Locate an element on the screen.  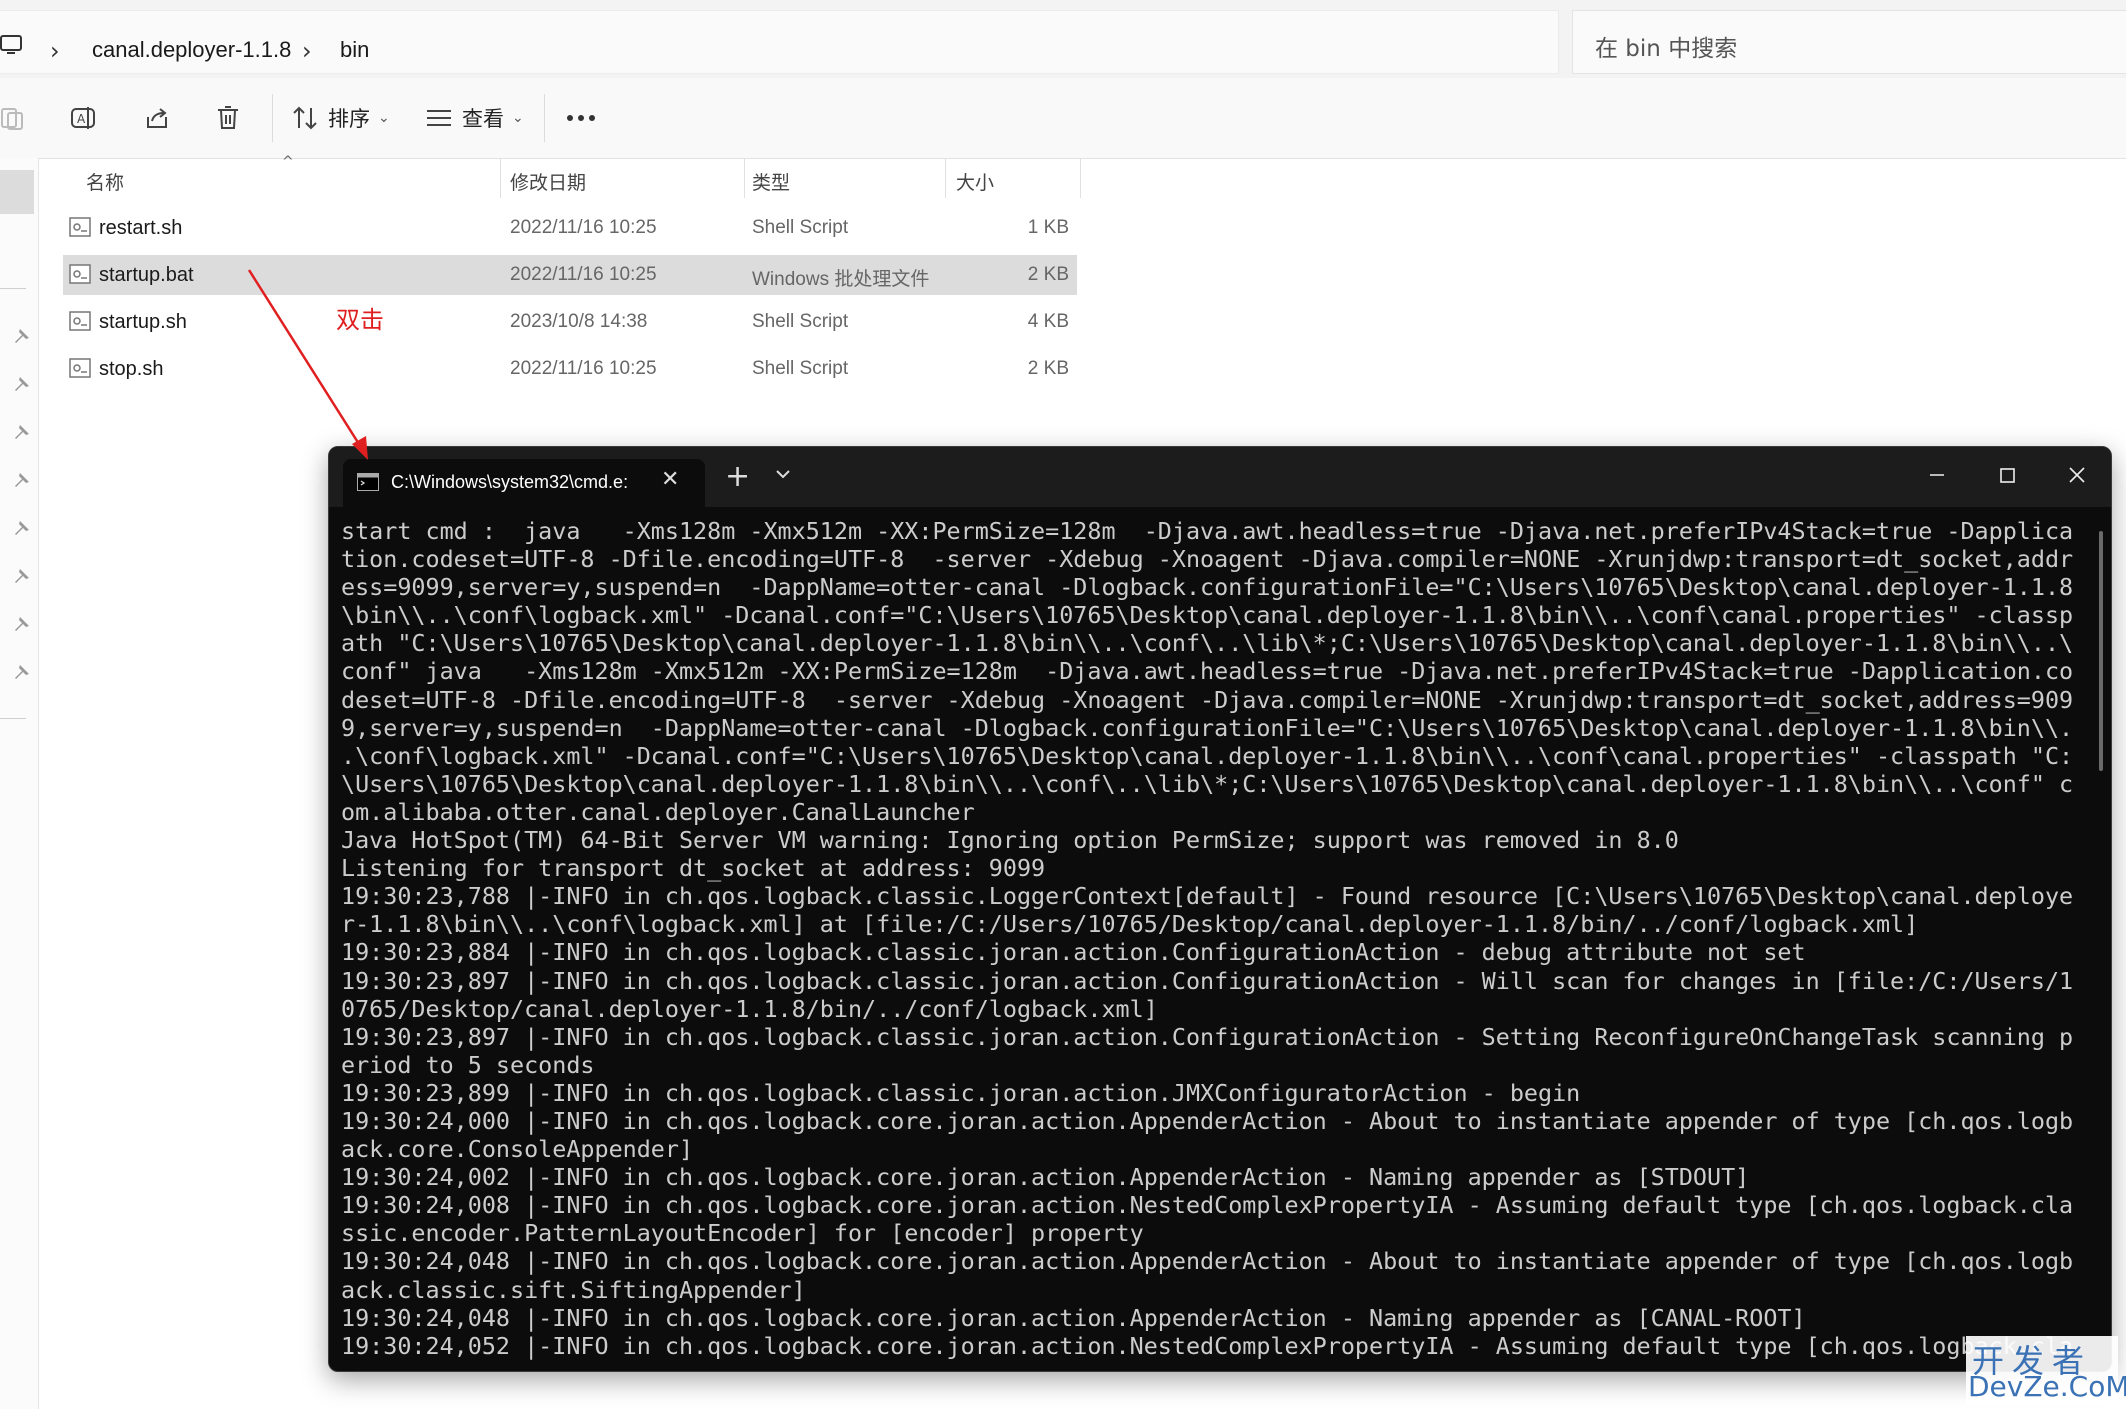
watermark-line2: DevZe.CoM is located at coordinates (2047, 1386).